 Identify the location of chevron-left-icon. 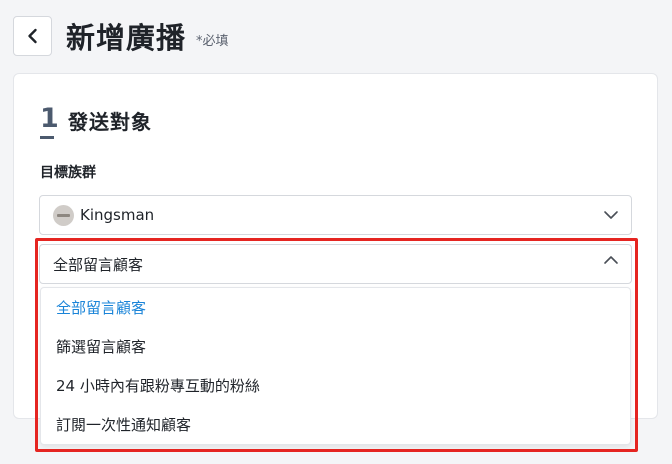
(32, 36).